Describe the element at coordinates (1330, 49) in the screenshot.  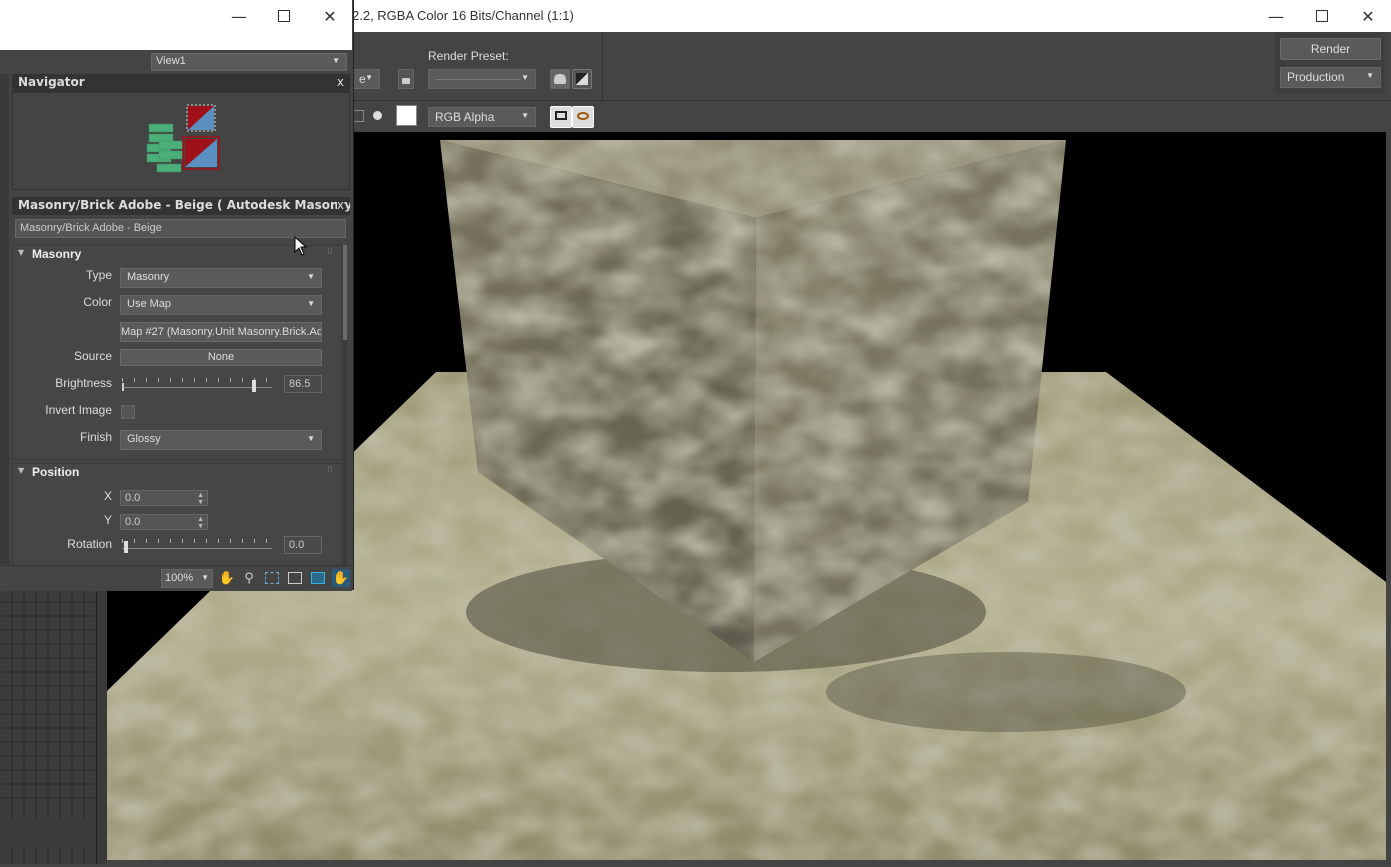
I see `render-button: Render` at that location.